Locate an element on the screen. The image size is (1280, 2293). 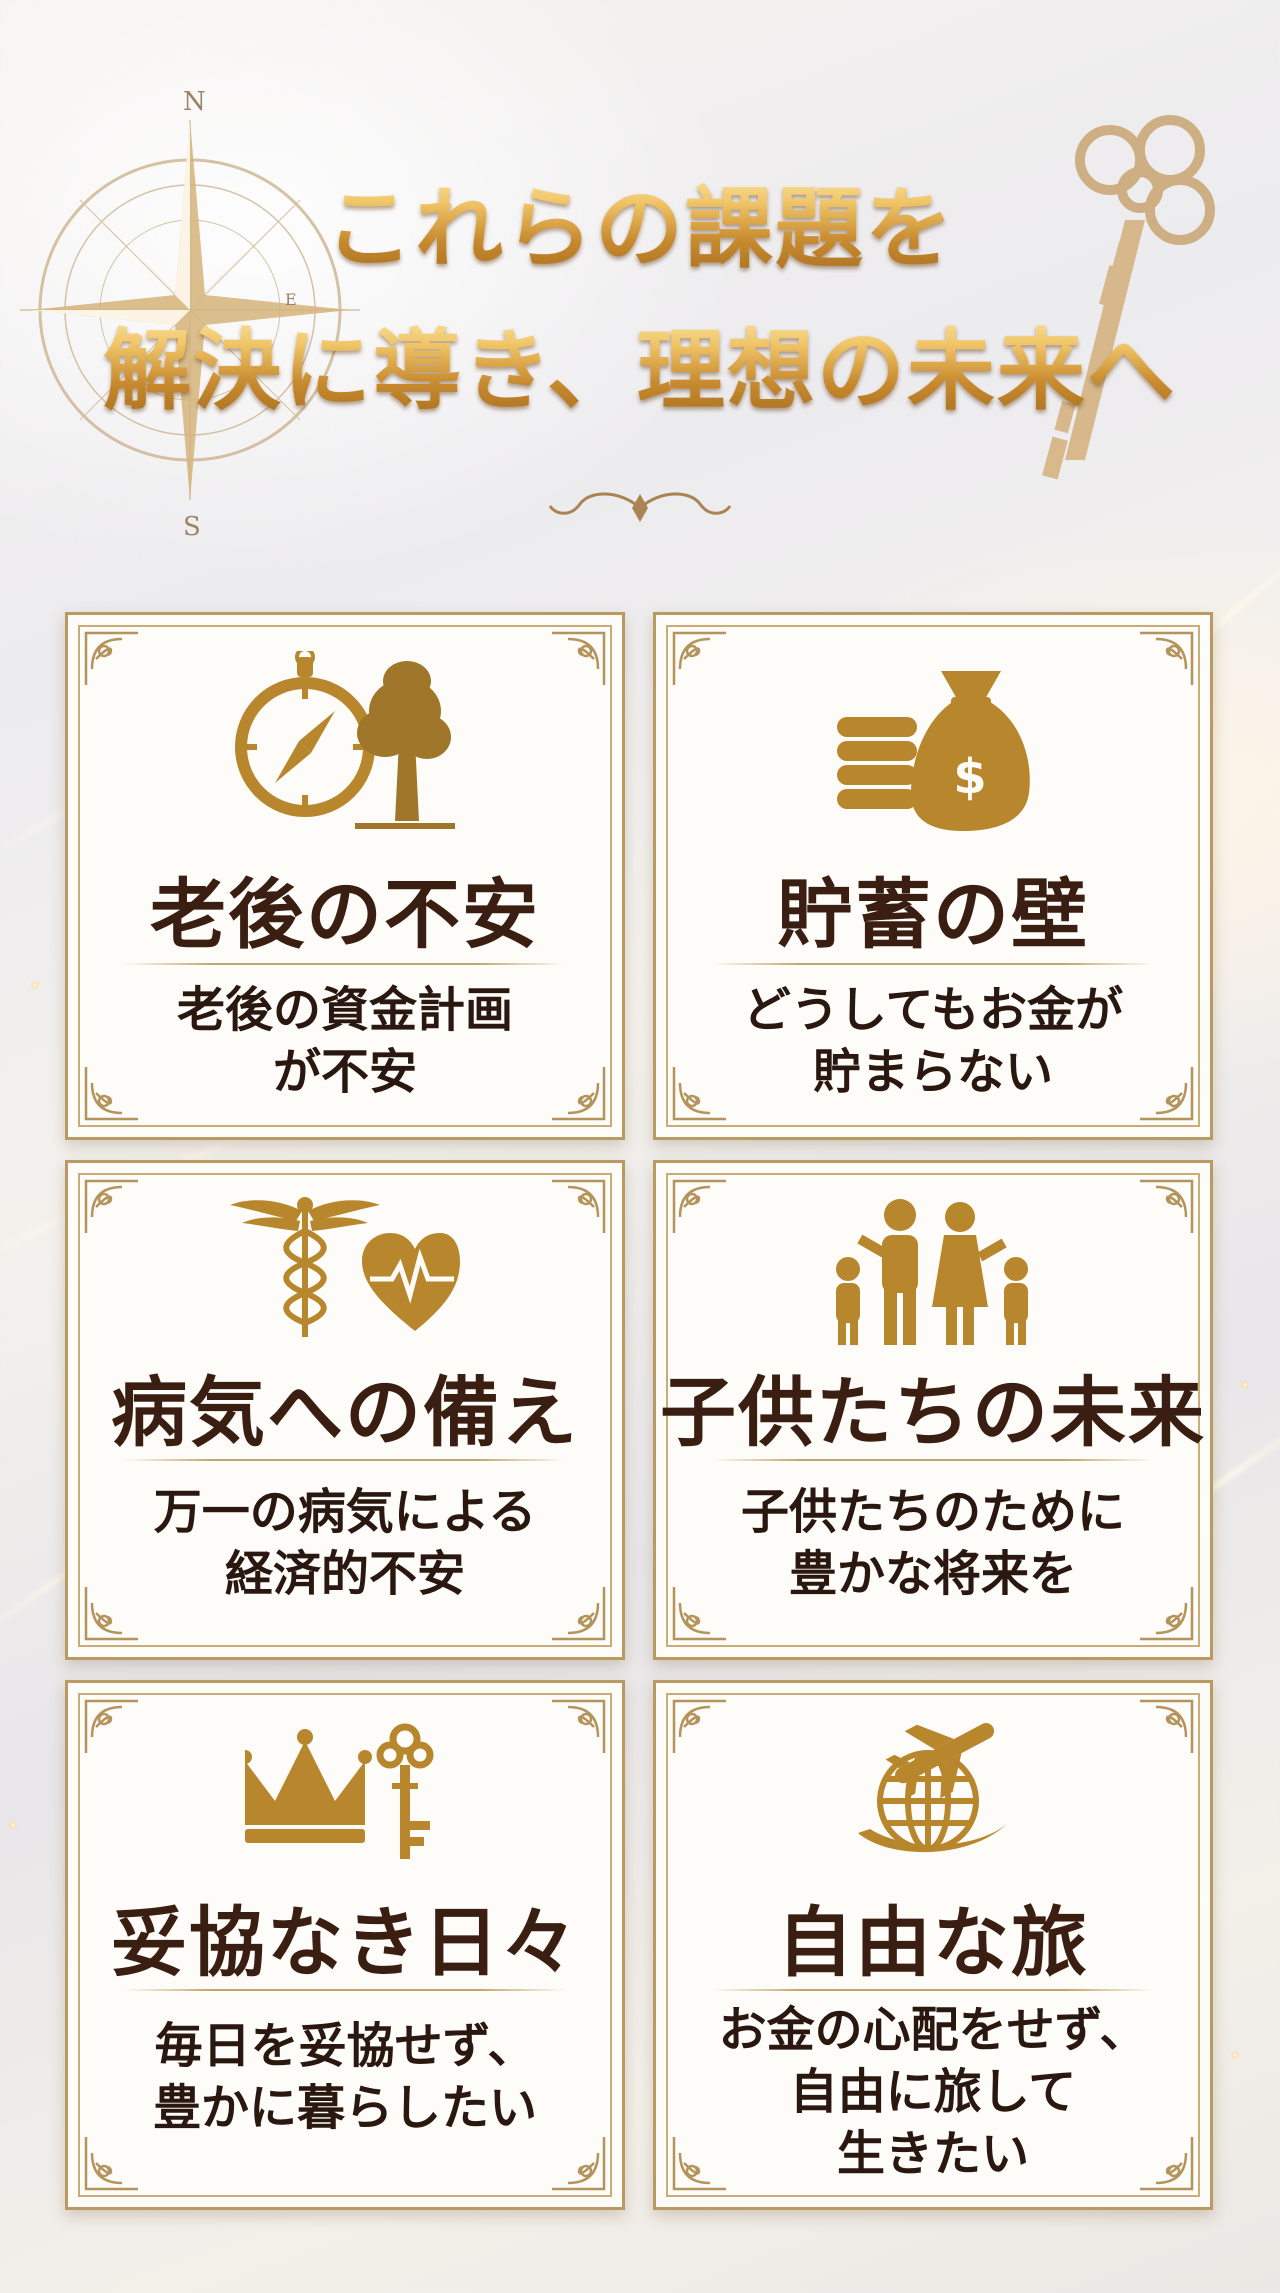
card-description: 子供たちのために 豊かな将来を is located at coordinates (932, 1543).